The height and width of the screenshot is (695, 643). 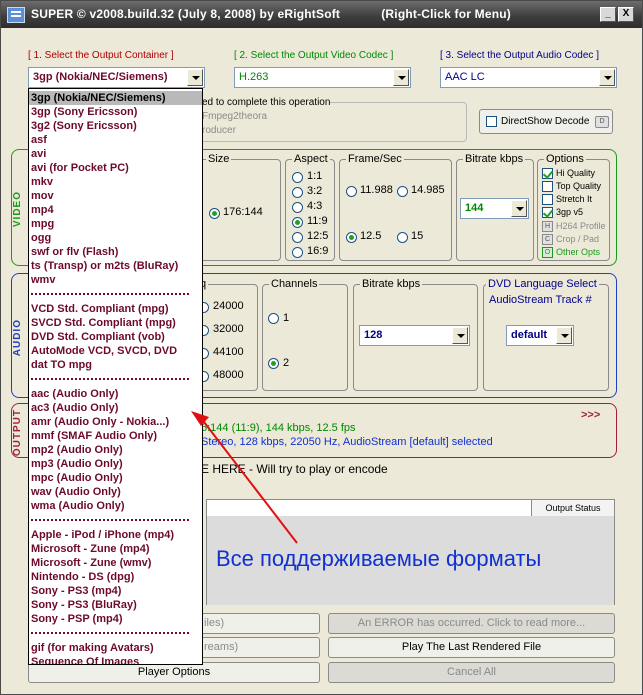 I want to click on framerate-option-1: 11.988, so click(x=376, y=190).